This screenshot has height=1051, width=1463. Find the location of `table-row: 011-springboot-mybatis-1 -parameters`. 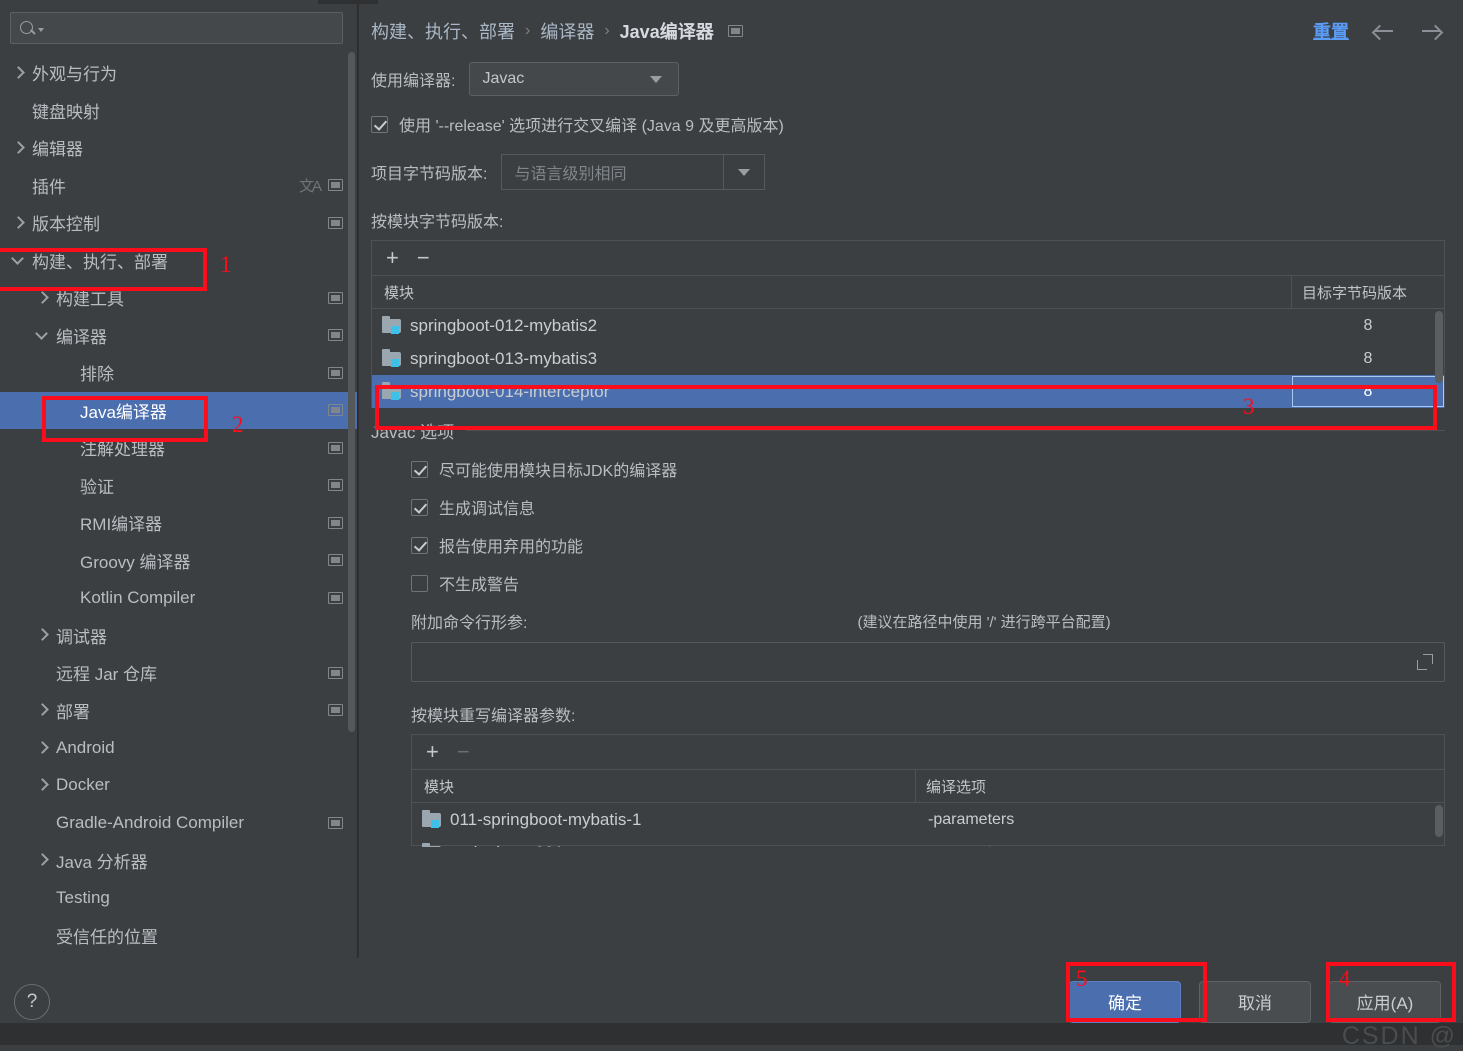

table-row: 011-springboot-mybatis-1 -parameters is located at coordinates (928, 819).